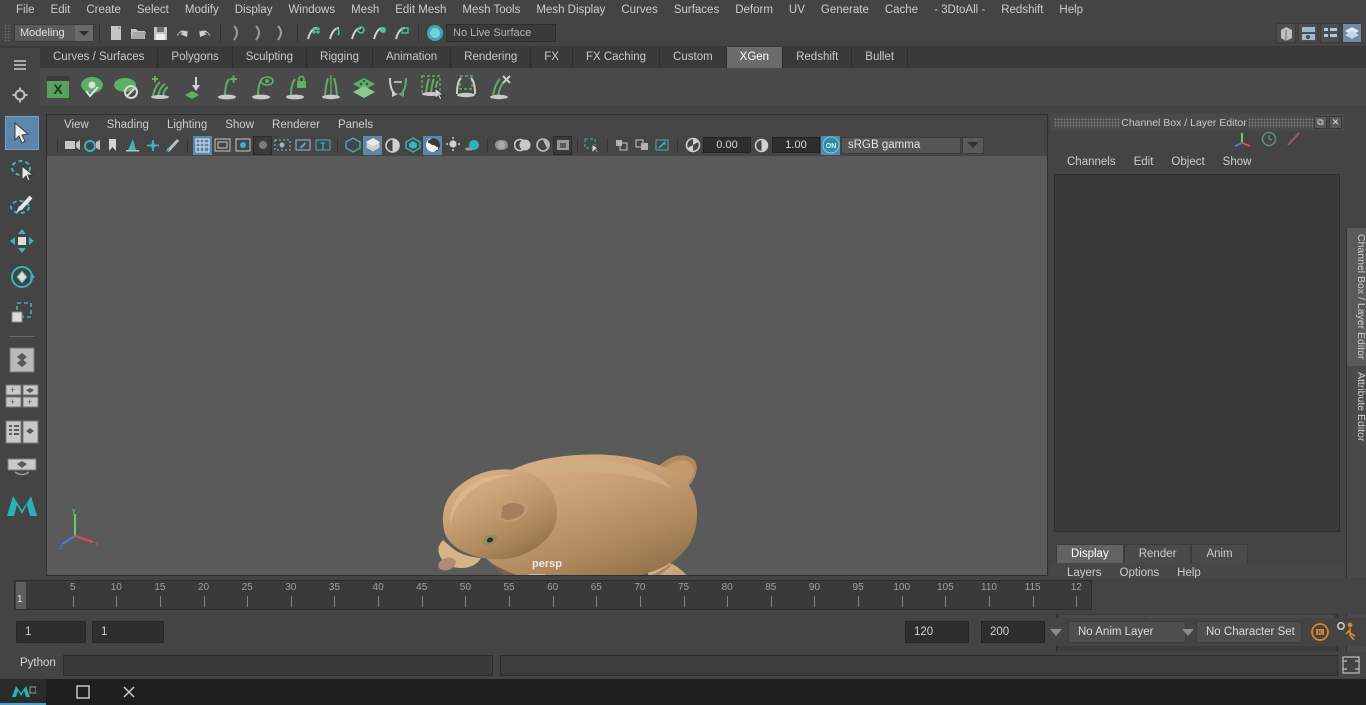 Image resolution: width=1366 pixels, height=705 pixels. Describe the element at coordinates (112, 145) in the screenshot. I see `bookmark-icon` at that location.